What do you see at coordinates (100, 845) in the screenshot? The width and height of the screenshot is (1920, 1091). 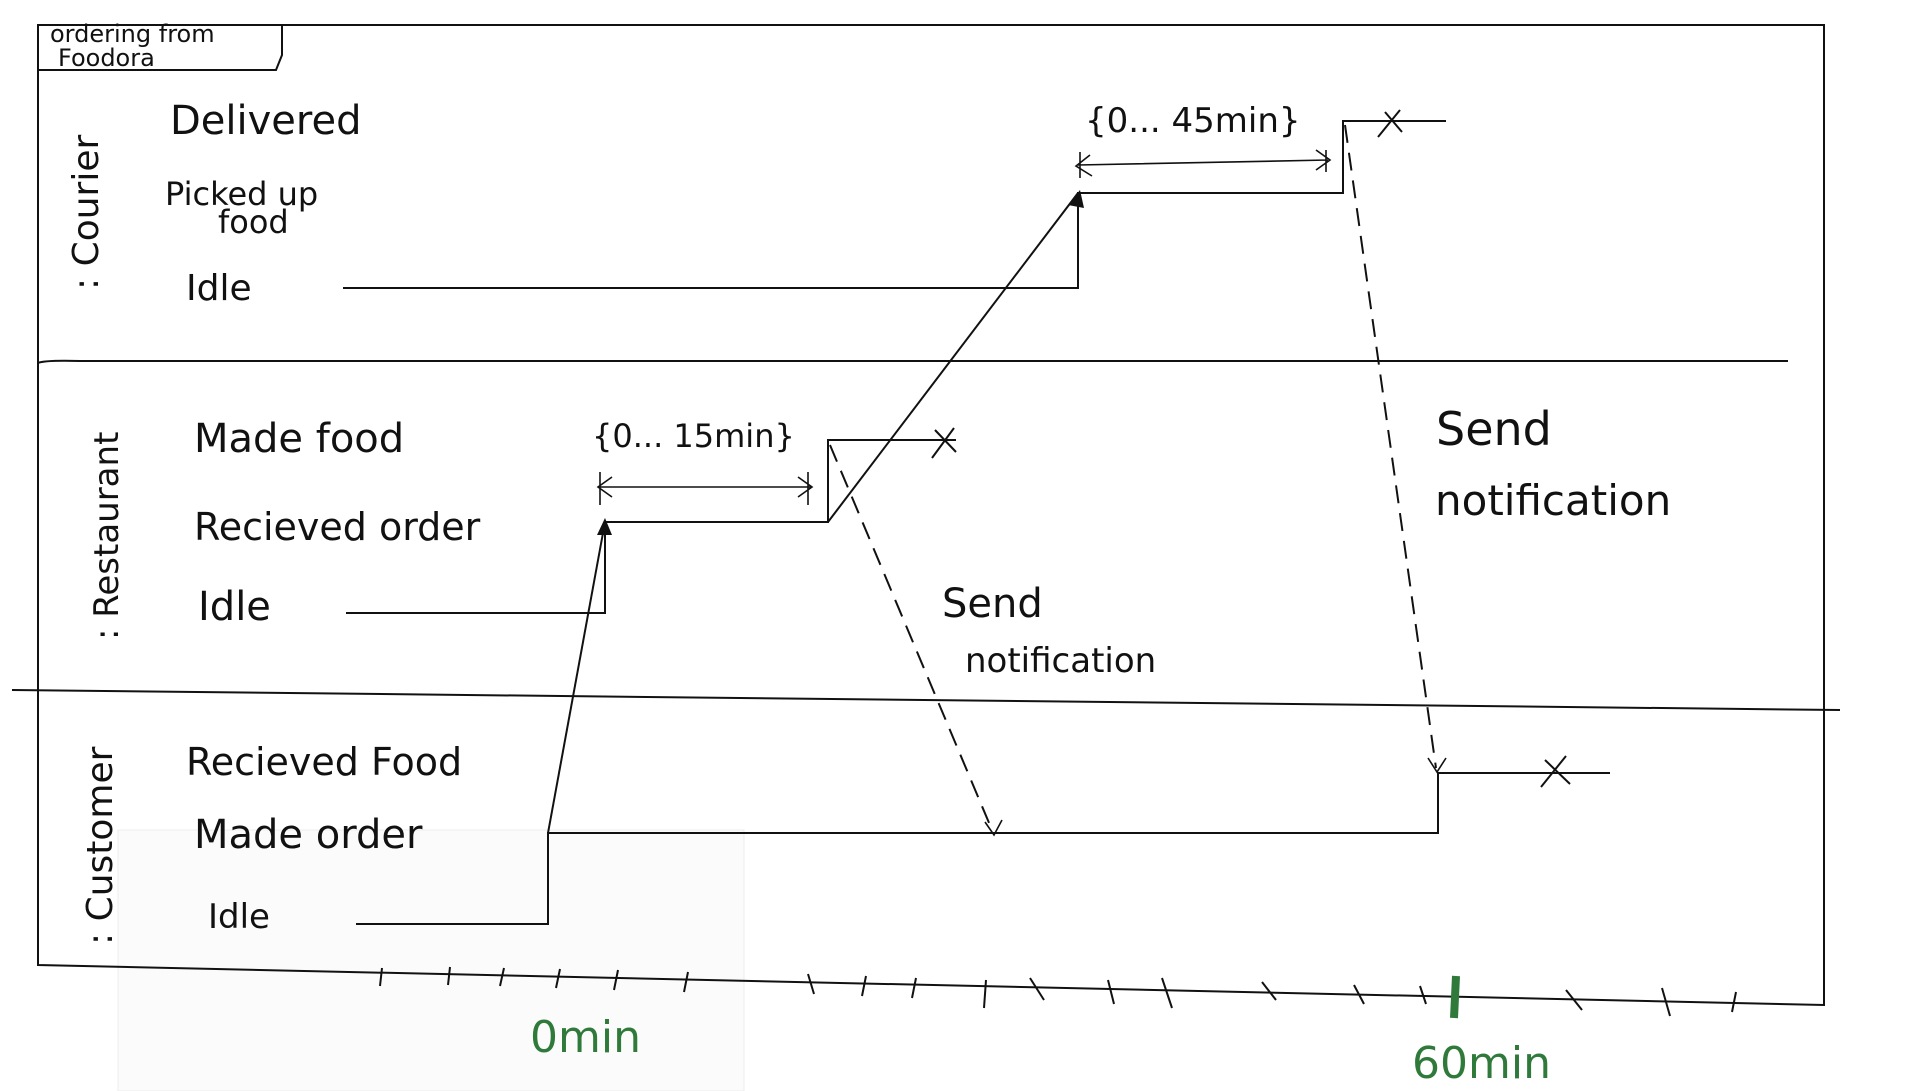 I see `lane-name-customer: : Customer` at bounding box center [100, 845].